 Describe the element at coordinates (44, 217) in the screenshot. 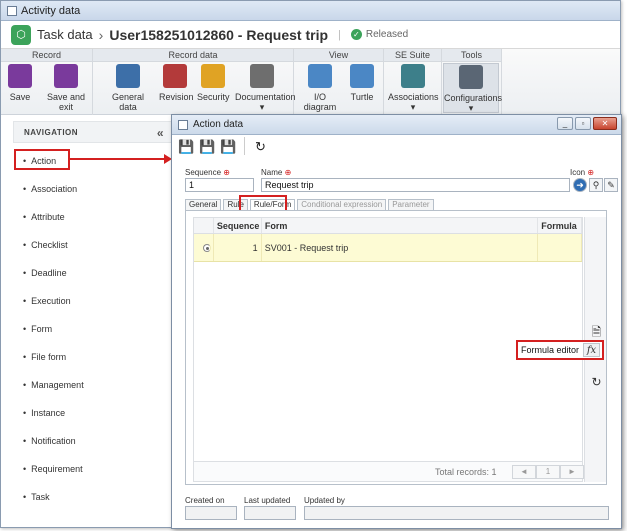

I see `nav-item-attribute: • Attribute` at that location.